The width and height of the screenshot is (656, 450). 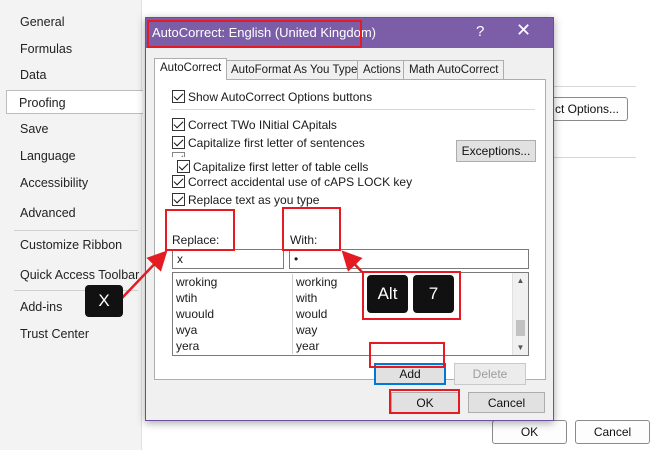 I want to click on arrow-to-replace, so click(x=144, y=274).